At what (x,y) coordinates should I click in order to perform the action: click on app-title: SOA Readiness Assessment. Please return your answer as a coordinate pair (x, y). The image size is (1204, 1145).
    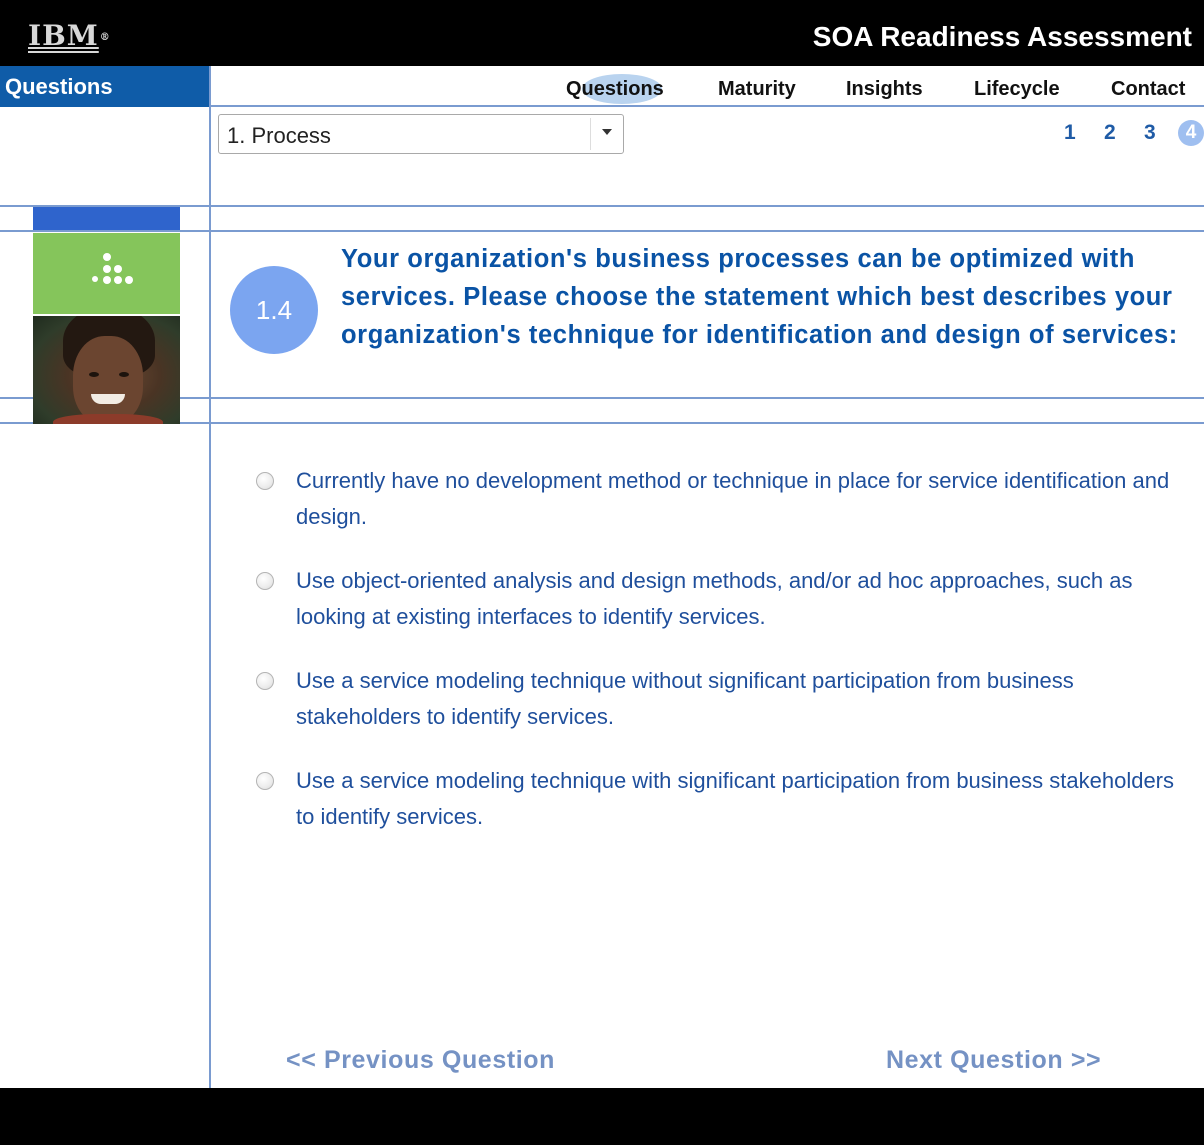
    Looking at the image, I should click on (1002, 36).